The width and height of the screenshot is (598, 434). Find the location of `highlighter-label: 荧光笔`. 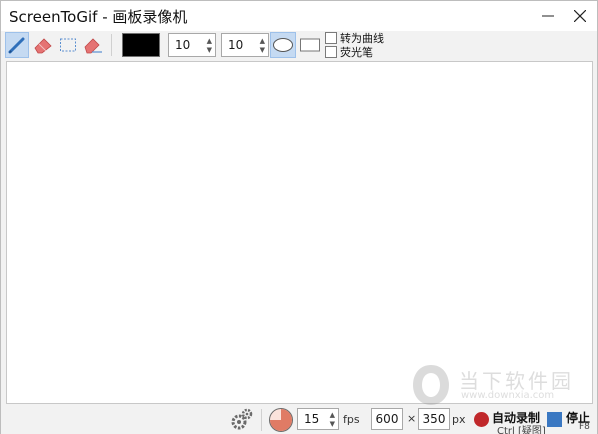

highlighter-label: 荧光笔 is located at coordinates (356, 52).